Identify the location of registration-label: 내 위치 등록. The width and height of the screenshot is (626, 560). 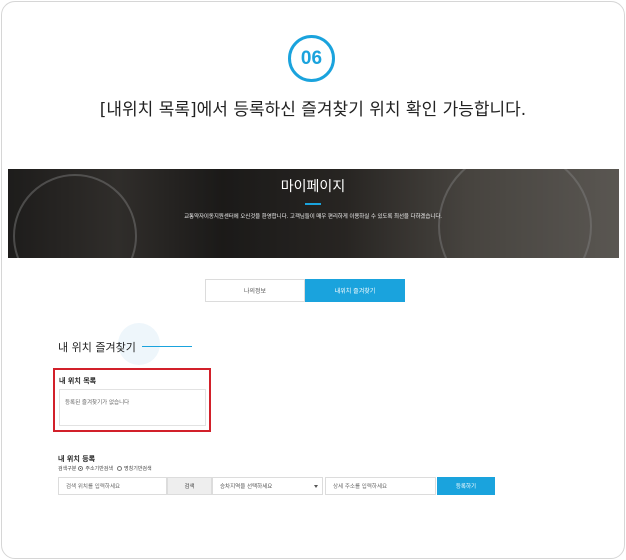
(77, 459).